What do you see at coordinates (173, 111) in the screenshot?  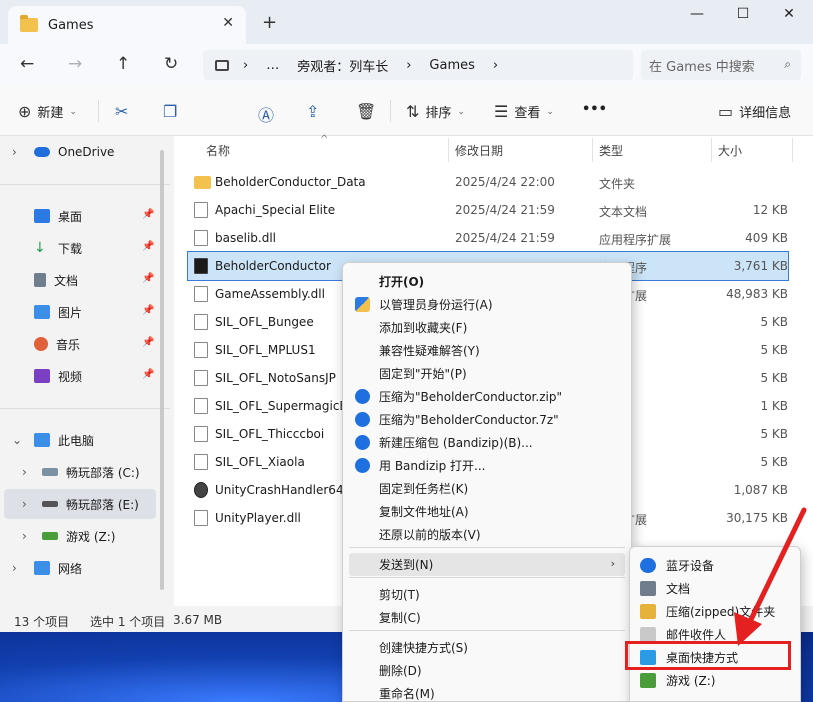 I see `copy-button: ❐` at bounding box center [173, 111].